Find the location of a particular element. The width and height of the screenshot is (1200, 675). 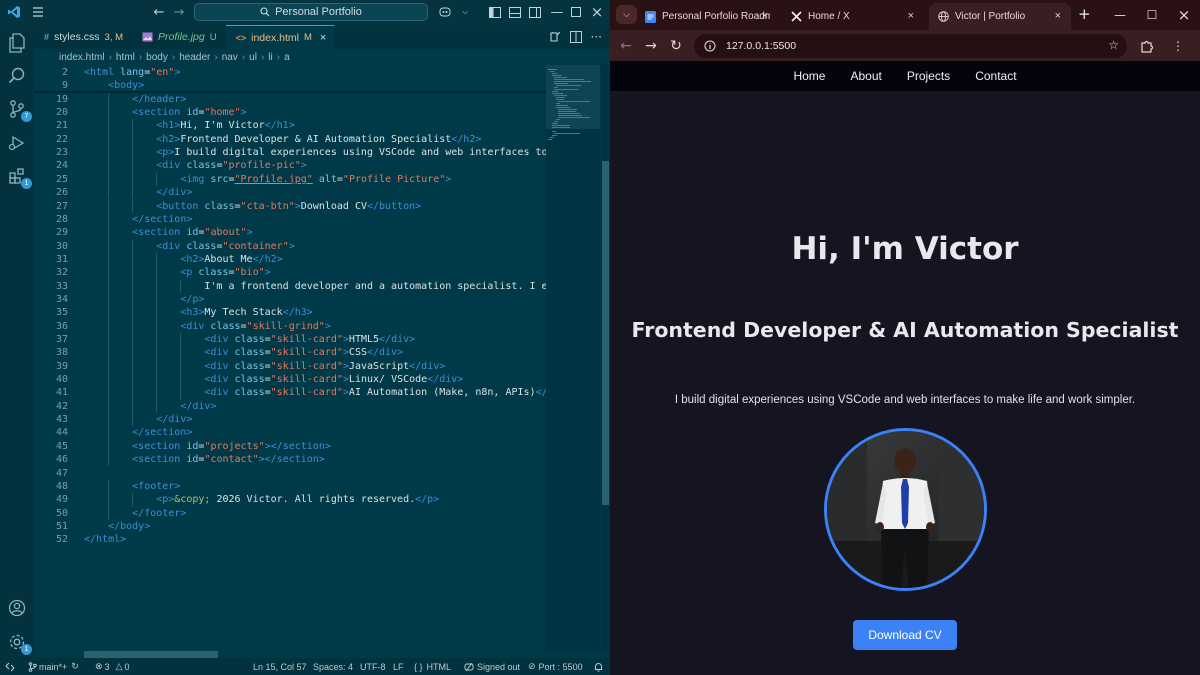

nav-contact-link: Contact is located at coordinates (995, 76).